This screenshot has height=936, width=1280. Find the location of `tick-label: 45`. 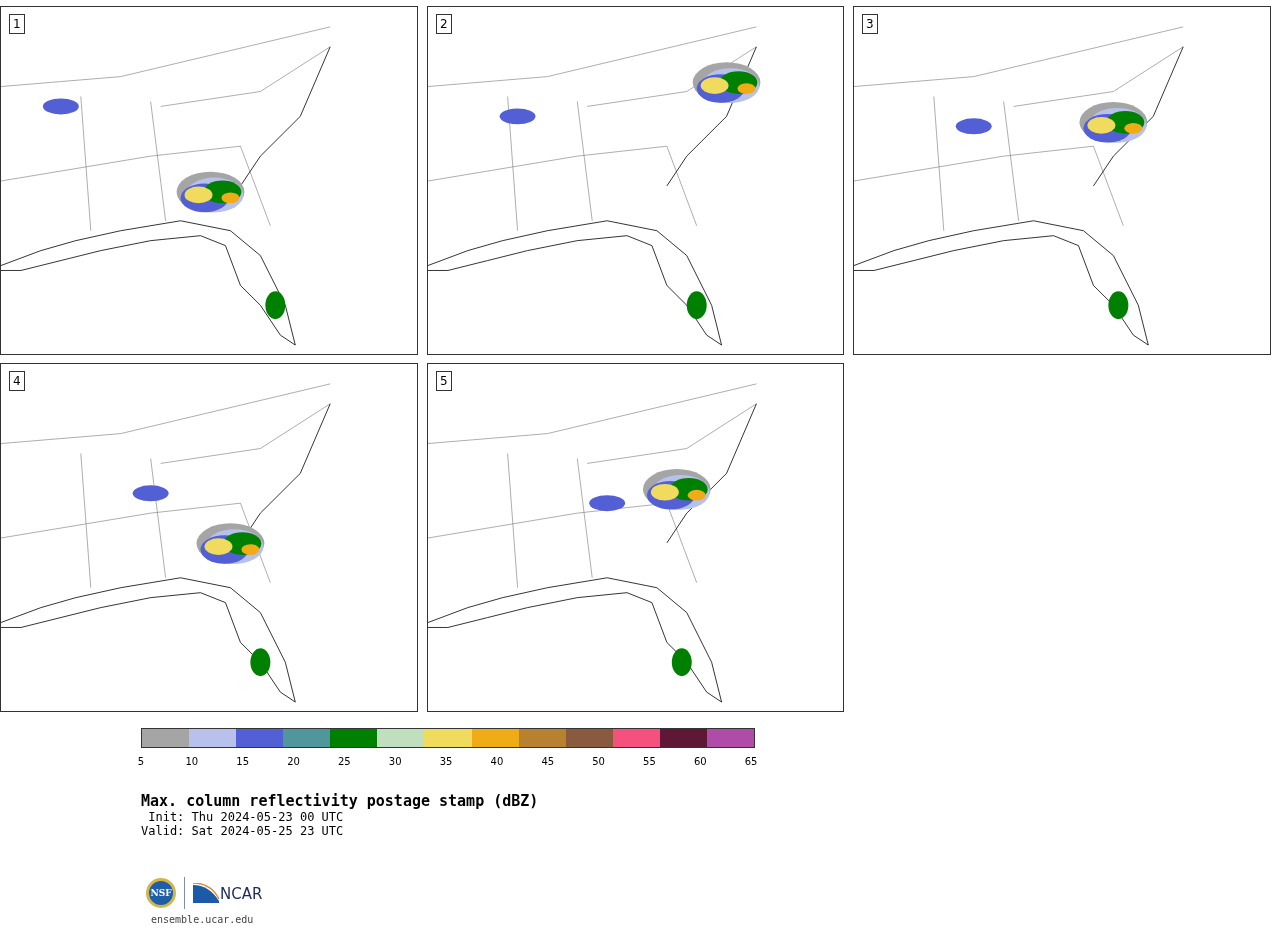

tick-label: 45 is located at coordinates (548, 762).